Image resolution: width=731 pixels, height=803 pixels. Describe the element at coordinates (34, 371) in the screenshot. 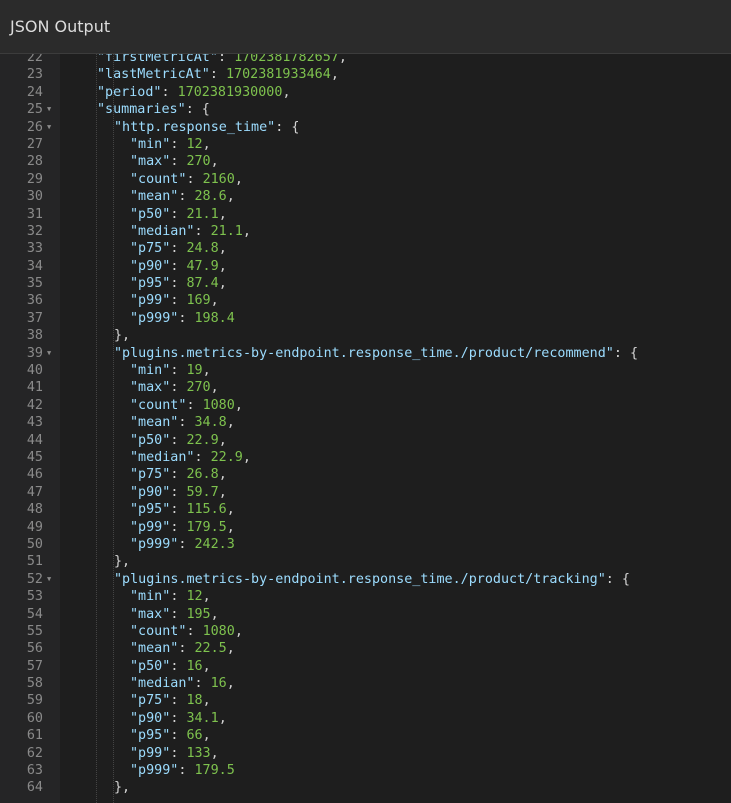

I see `line-number: 40` at that location.